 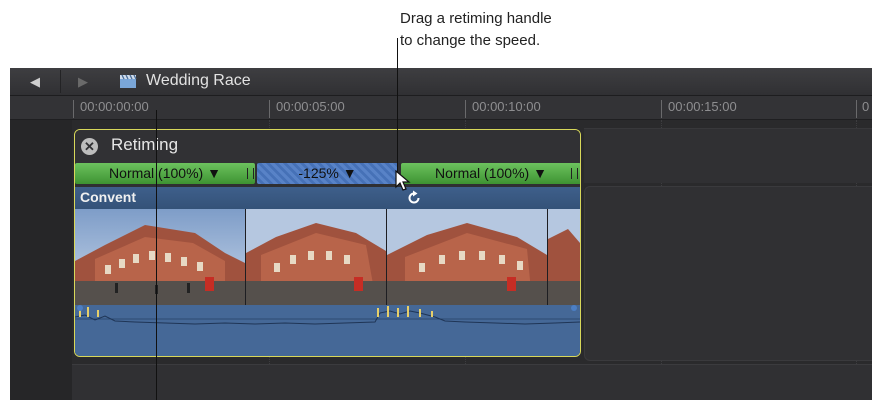 What do you see at coordinates (114, 106) in the screenshot?
I see `ruler-tick-label: 00:00:00:00` at bounding box center [114, 106].